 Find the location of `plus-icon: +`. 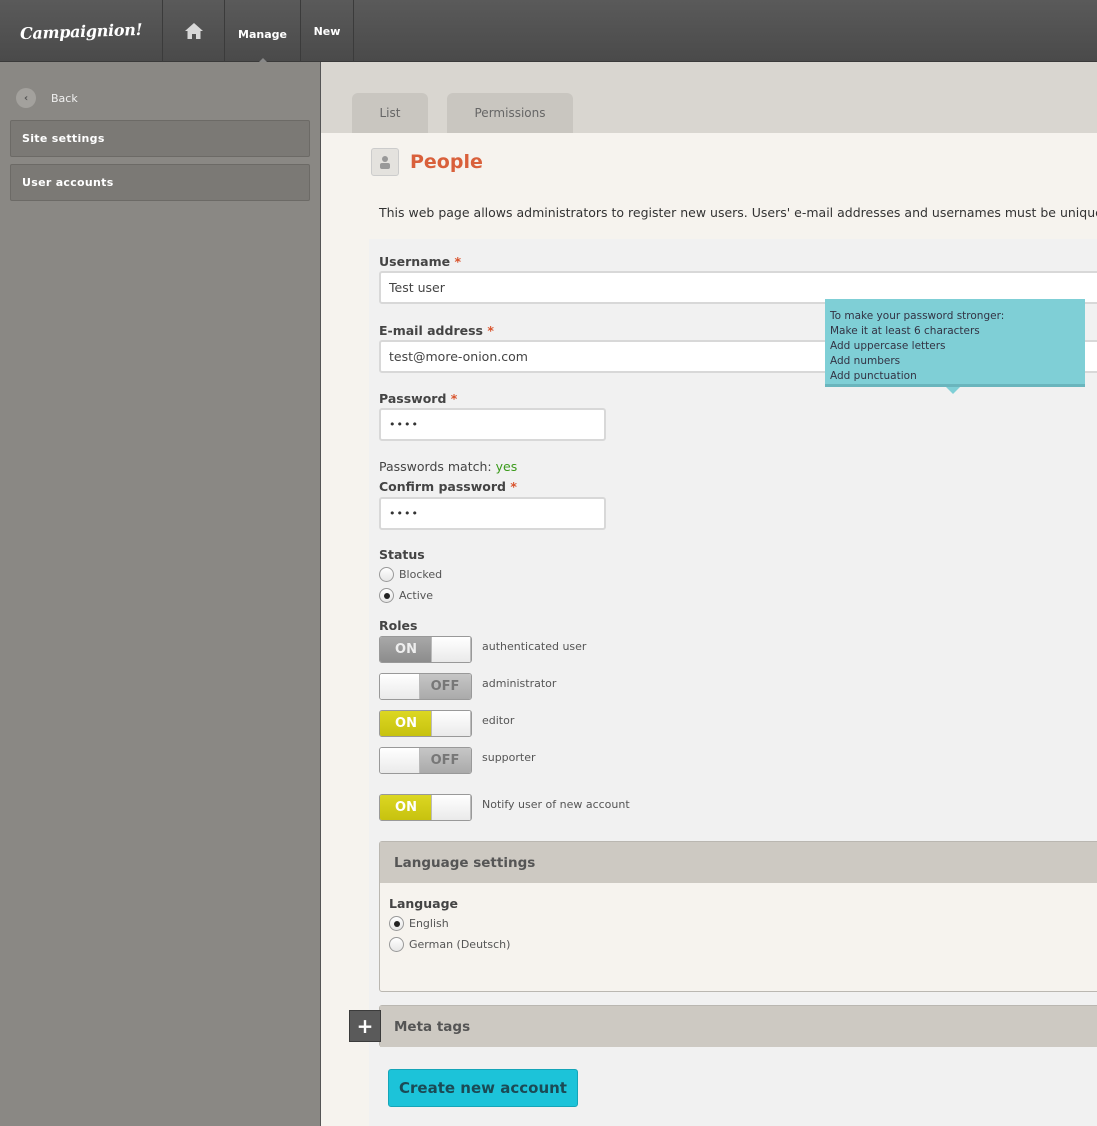

plus-icon: + is located at coordinates (365, 1026).